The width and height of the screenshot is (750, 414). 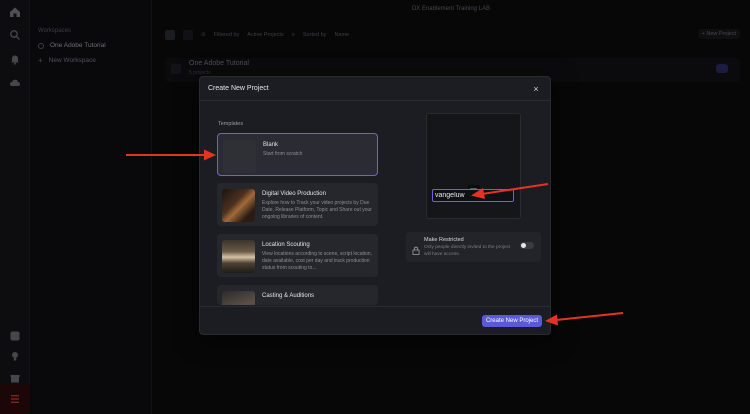 What do you see at coordinates (288, 296) in the screenshot?
I see `template-name: Casting & Auditions` at bounding box center [288, 296].